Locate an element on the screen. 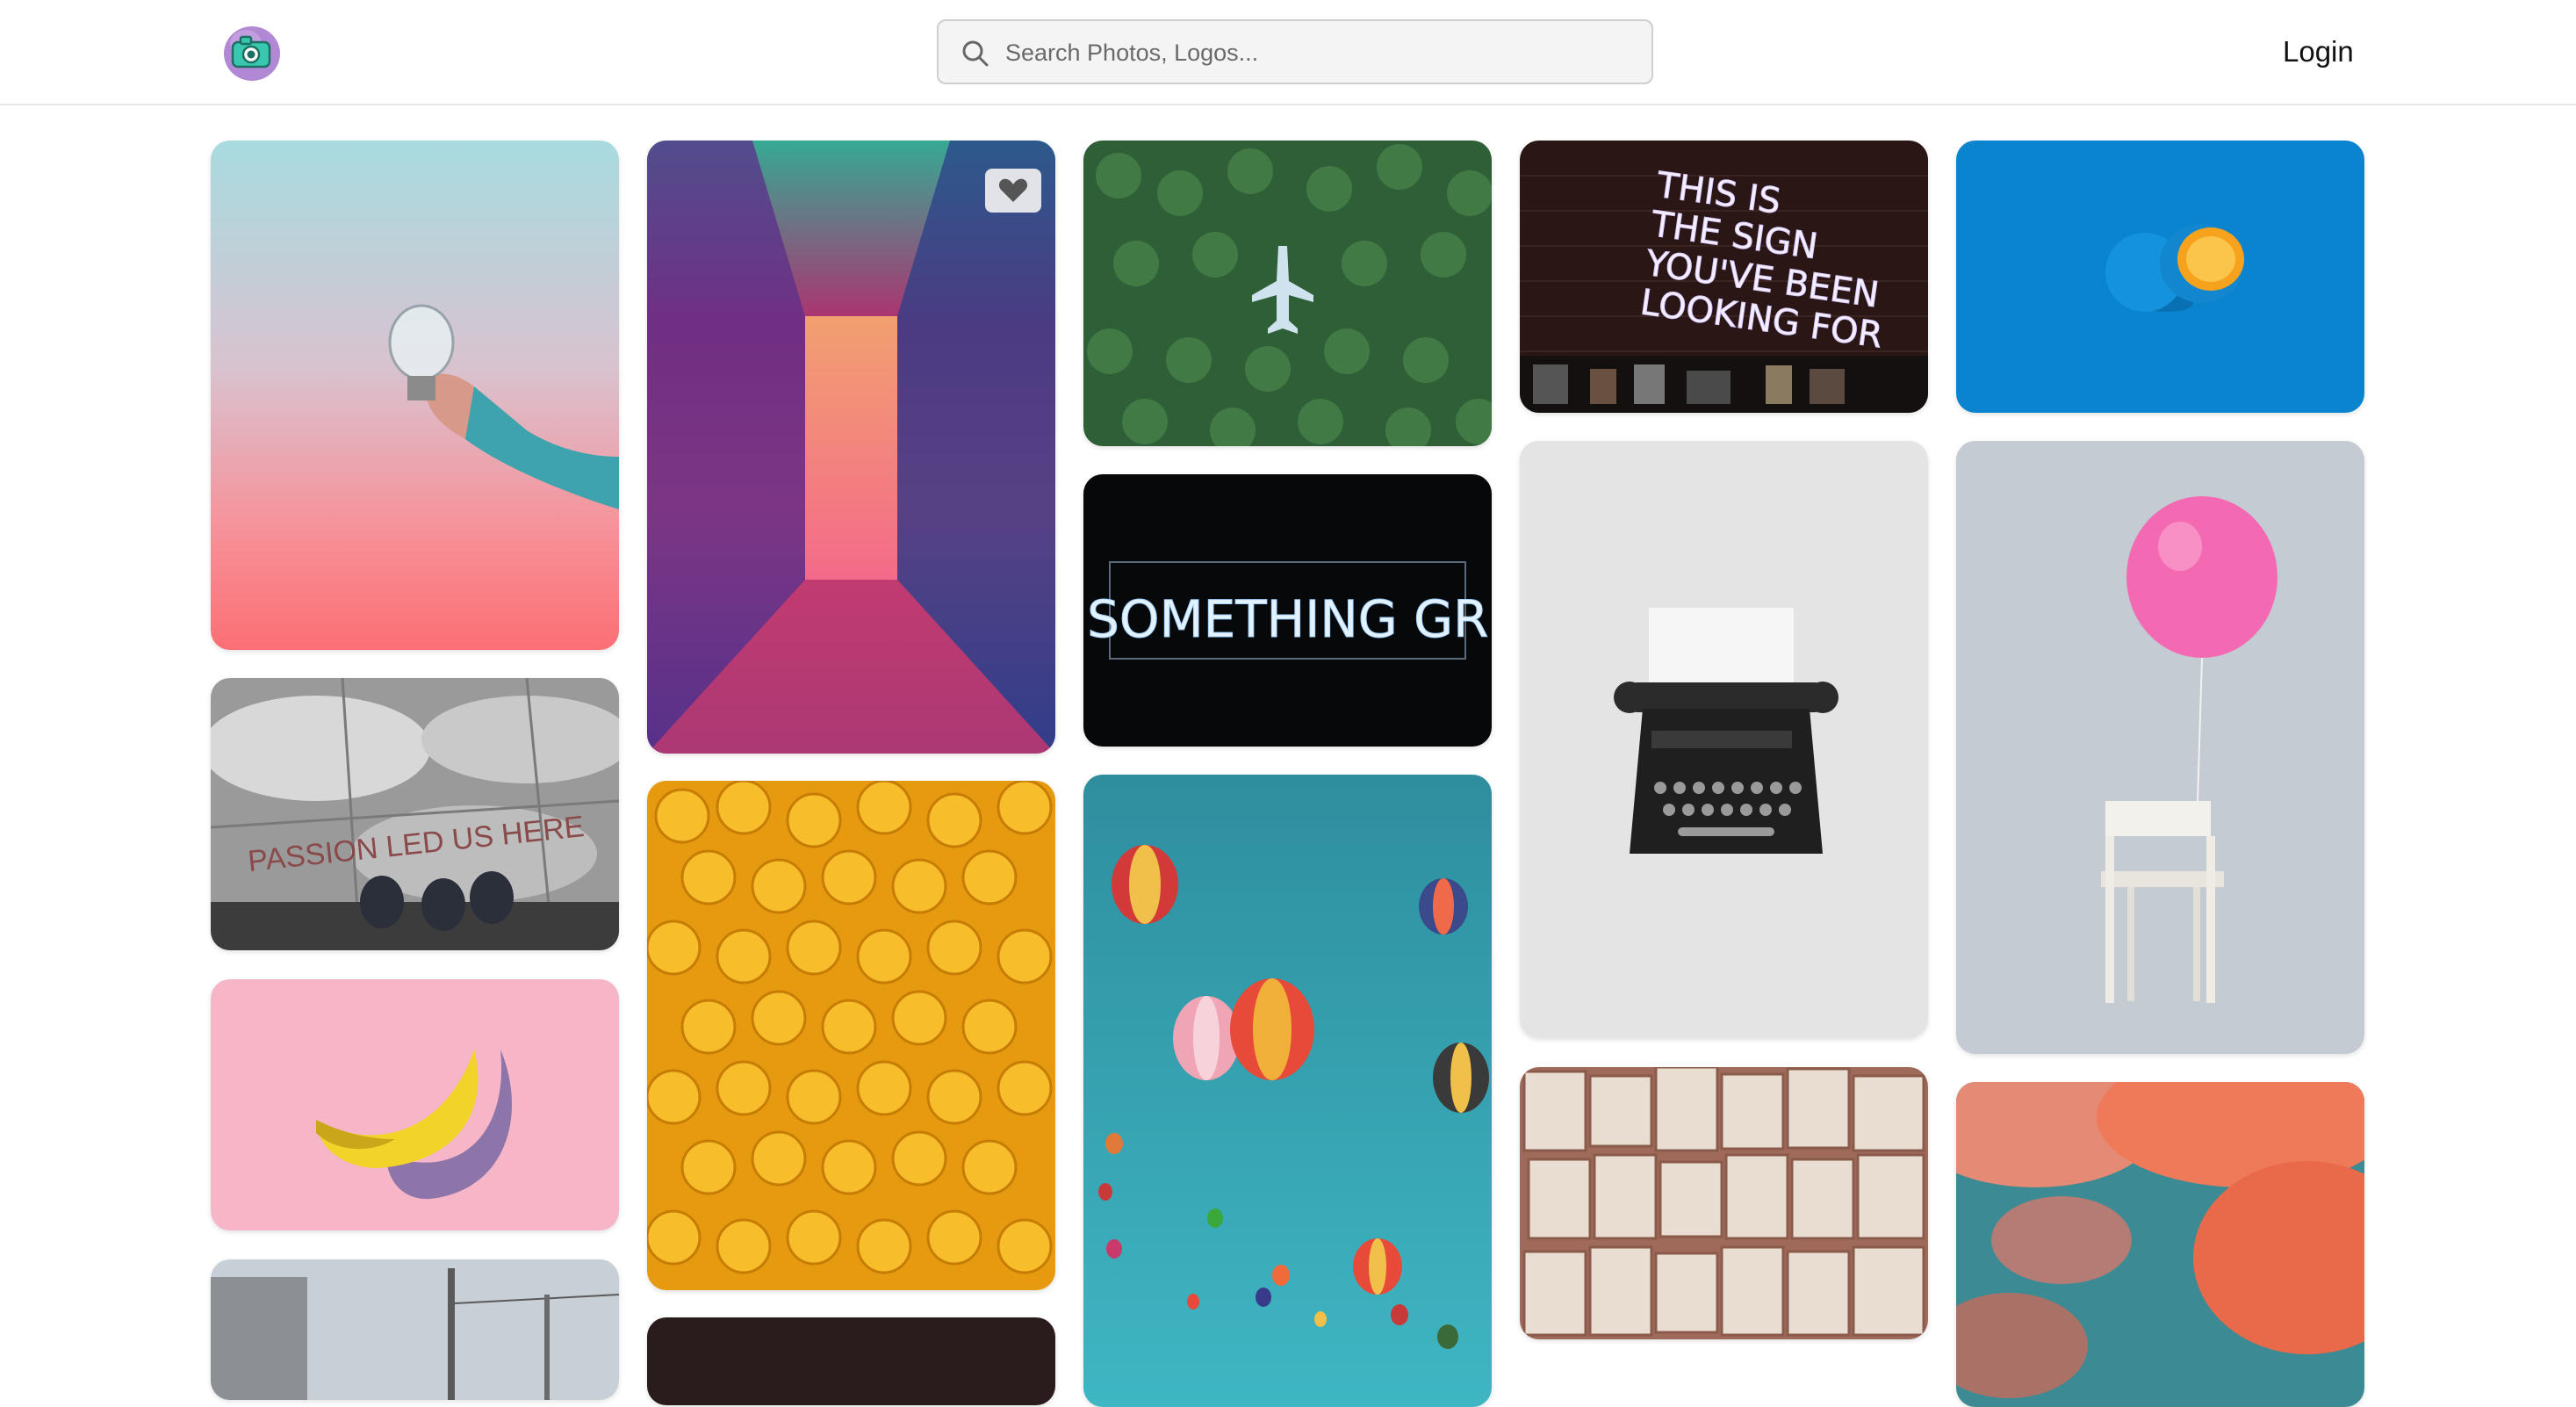 The height and width of the screenshot is (1407, 2576). search-box is located at coordinates (1295, 52).